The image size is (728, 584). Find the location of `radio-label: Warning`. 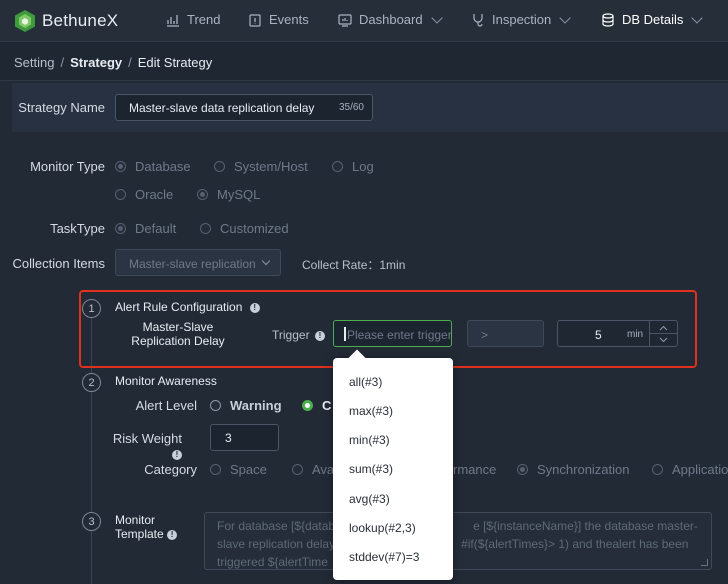

radio-label: Warning is located at coordinates (256, 405).